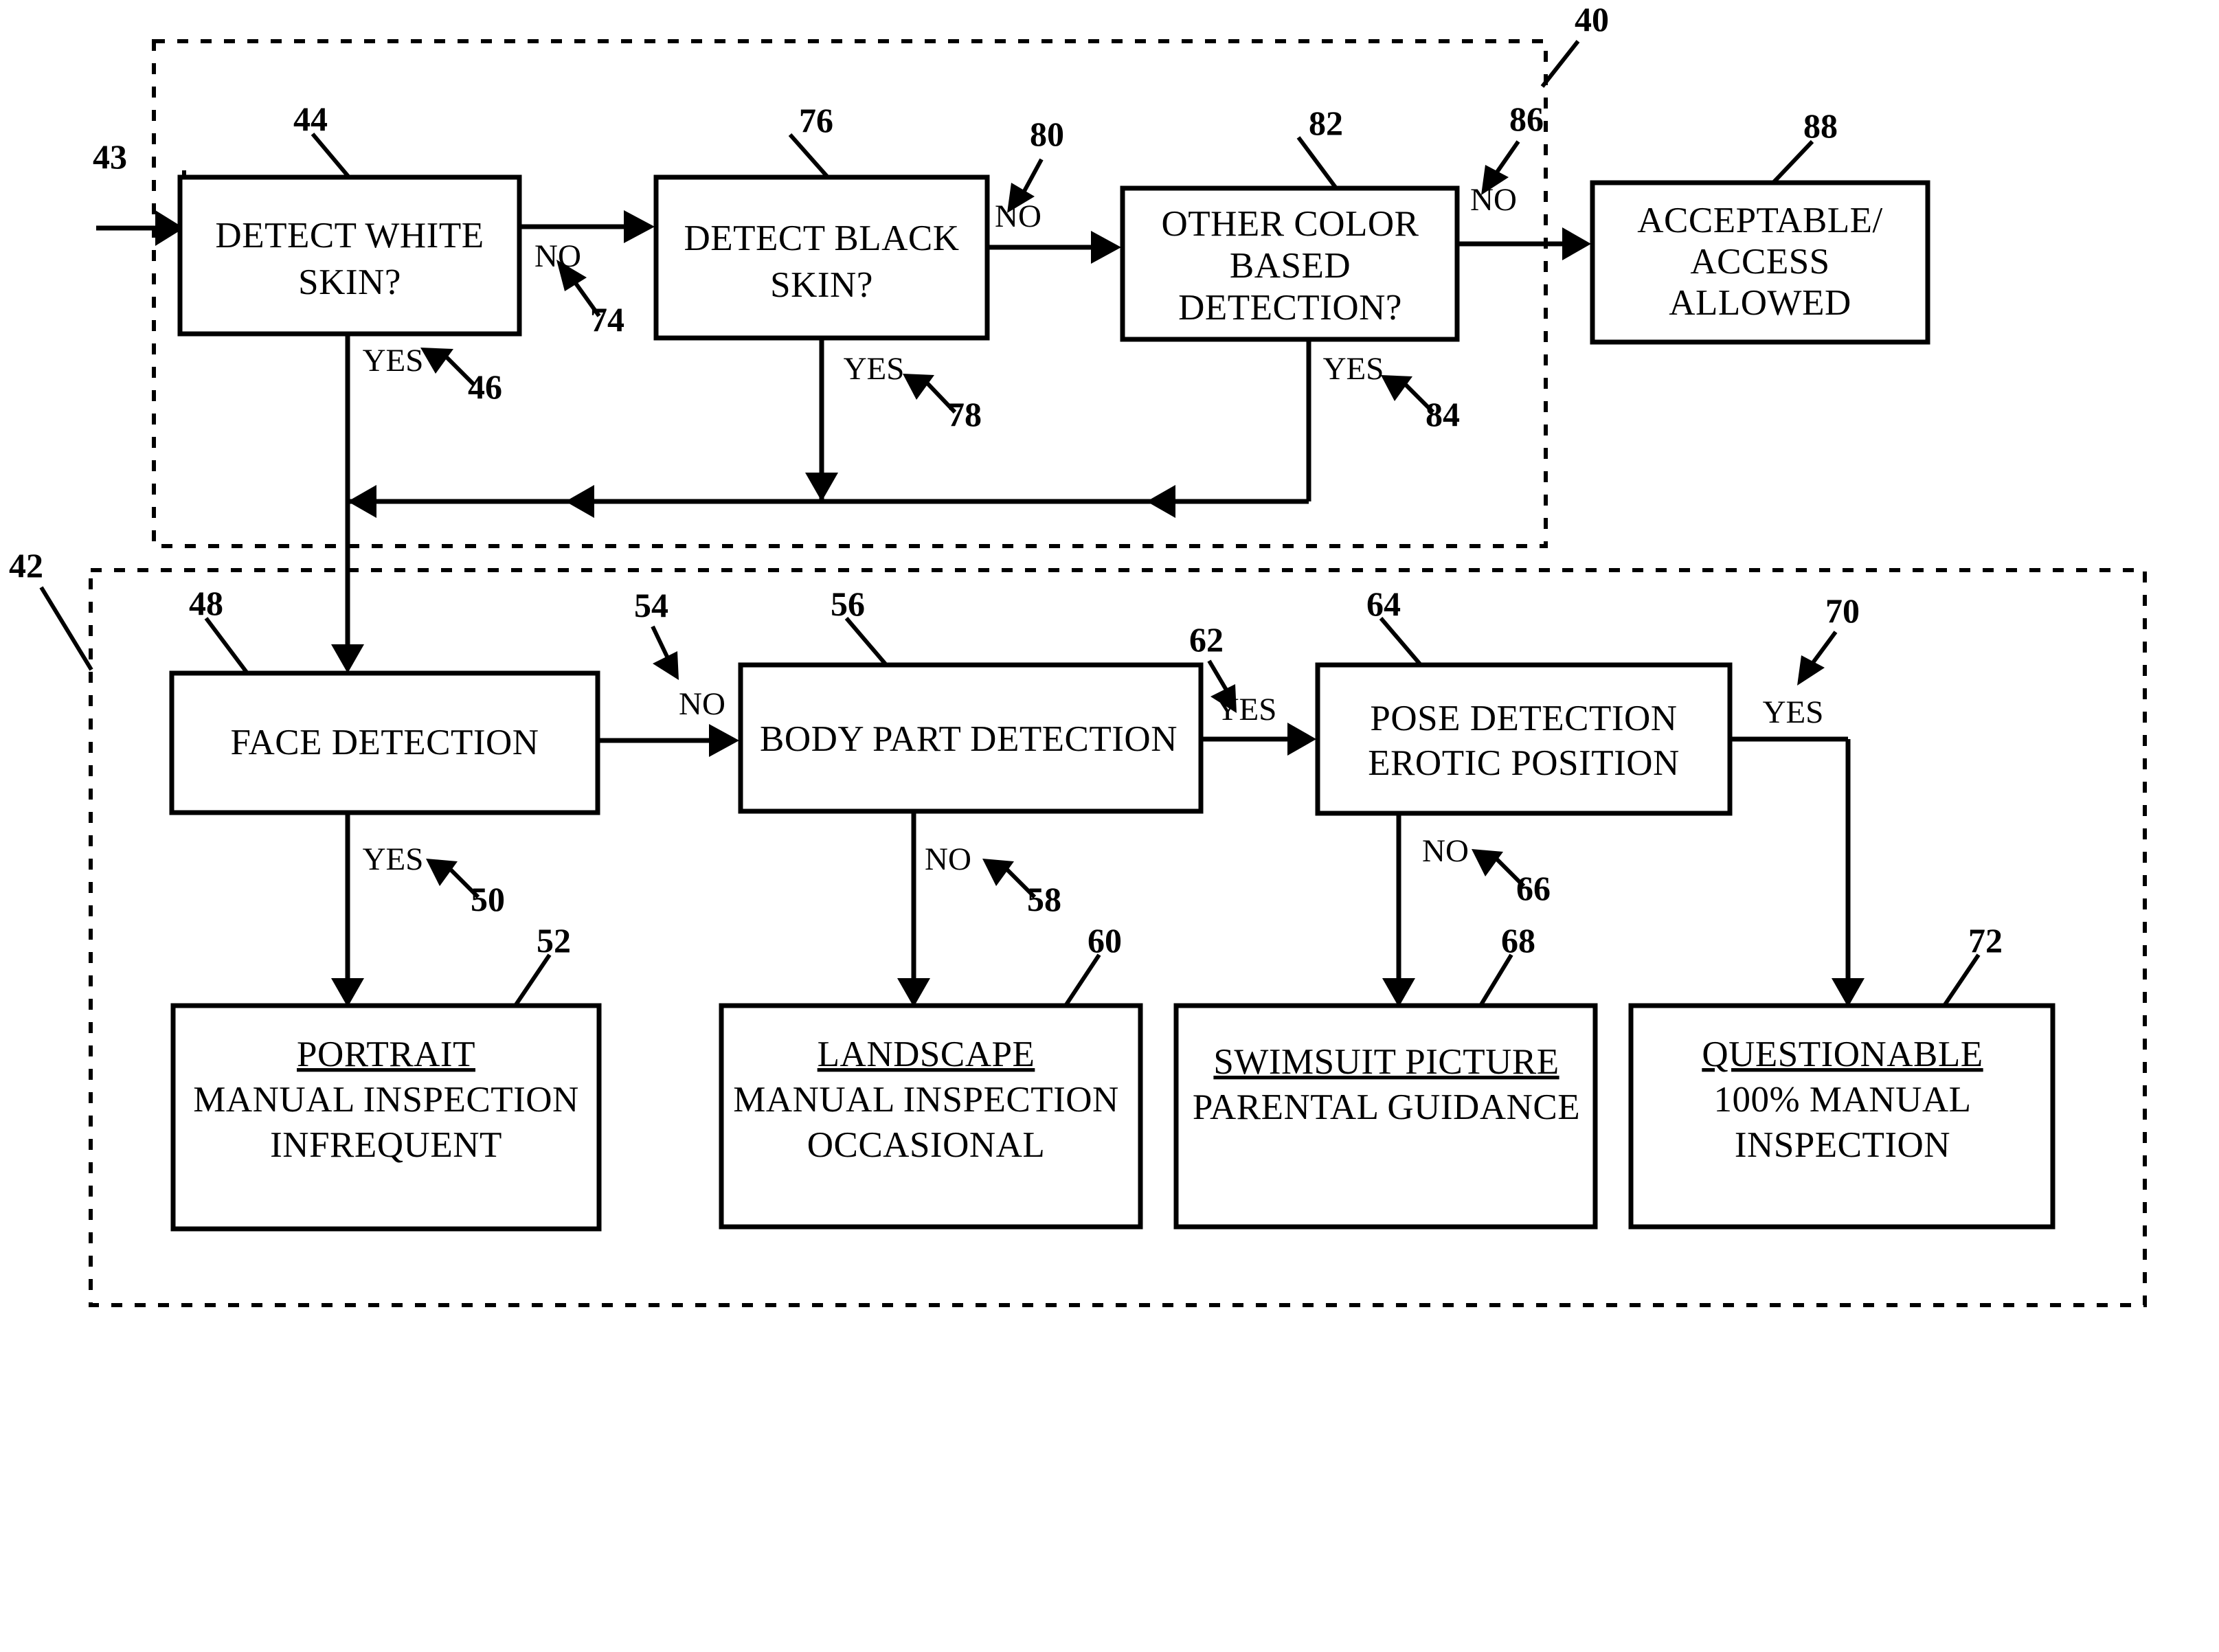  What do you see at coordinates (1290, 308) in the screenshot?
I see `box-label-other-color-line3: DETECTION?` at bounding box center [1290, 308].